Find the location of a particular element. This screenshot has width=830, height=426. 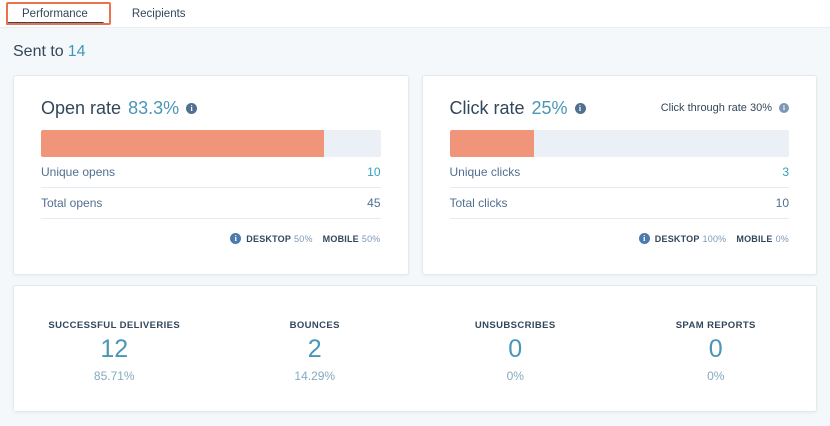

open-rate-bar-fill is located at coordinates (182, 143).